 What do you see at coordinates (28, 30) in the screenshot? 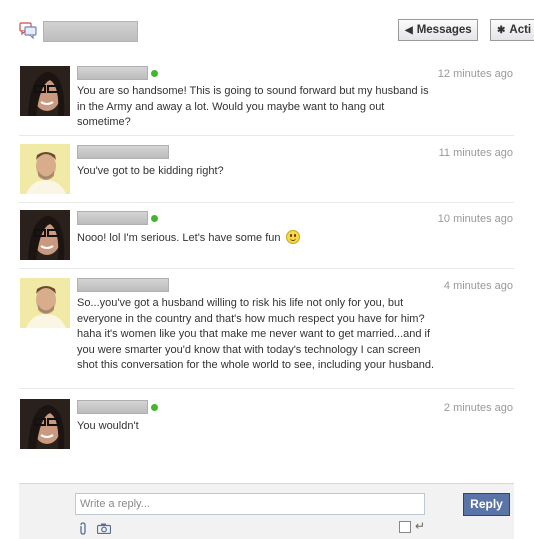
I see `chat-bubbles-icon` at bounding box center [28, 30].